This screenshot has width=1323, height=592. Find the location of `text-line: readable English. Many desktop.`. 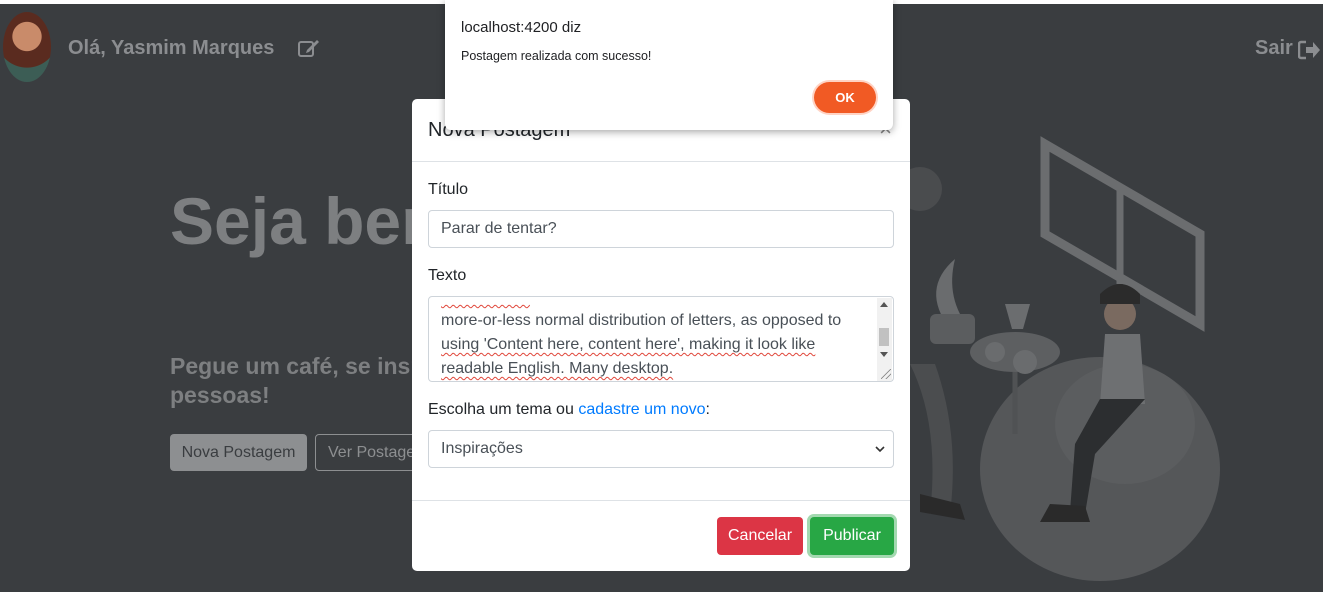

text-line: readable English. Many desktop. is located at coordinates (557, 368).